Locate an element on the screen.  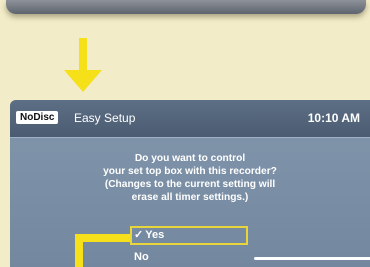
checkmark-icon: ✓ is located at coordinates (139, 235).